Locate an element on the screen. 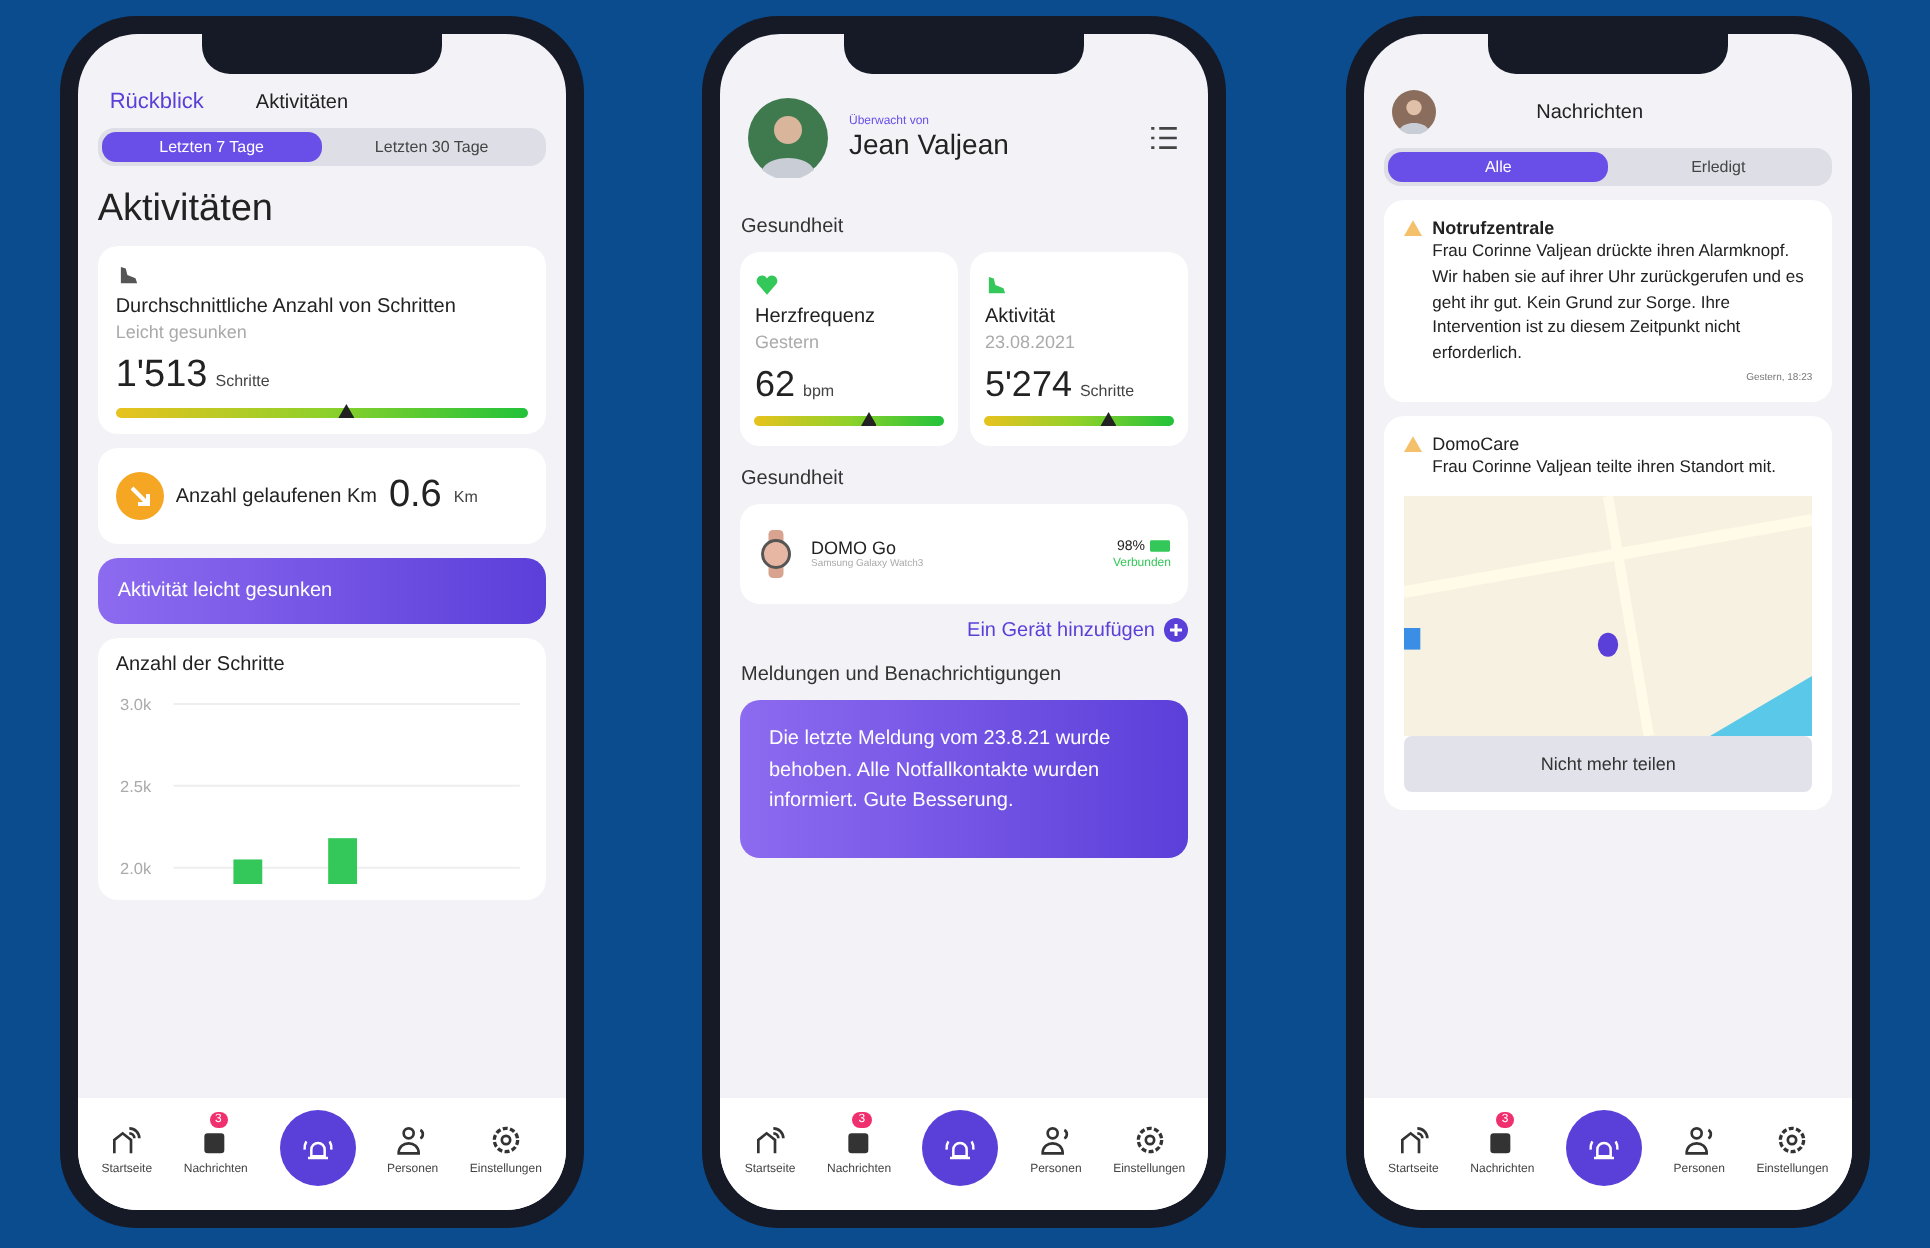 This screenshot has width=1930, height=1248. metric-title: Aktivität is located at coordinates (1020, 317).